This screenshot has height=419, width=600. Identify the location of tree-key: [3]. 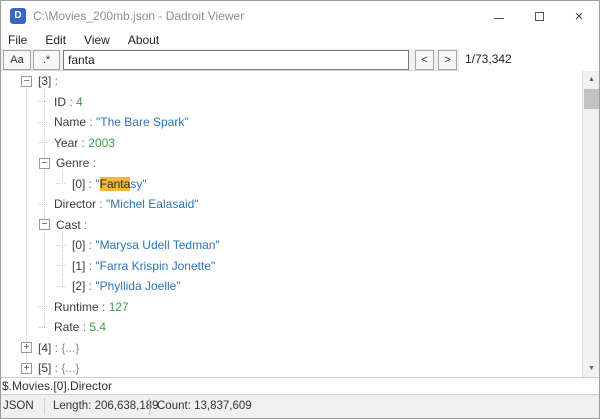
(45, 81).